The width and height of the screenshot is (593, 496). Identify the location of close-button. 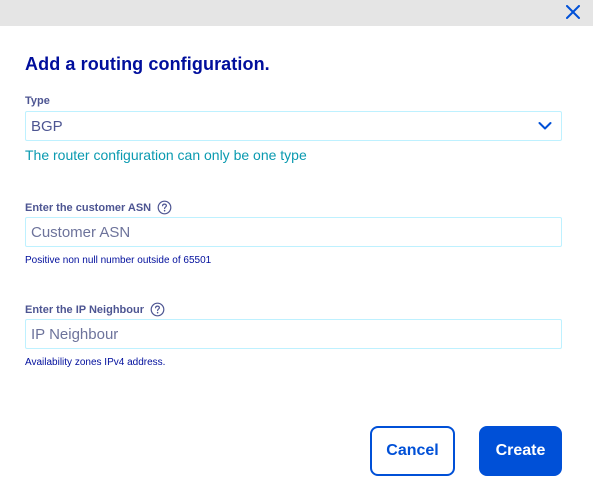
(573, 12).